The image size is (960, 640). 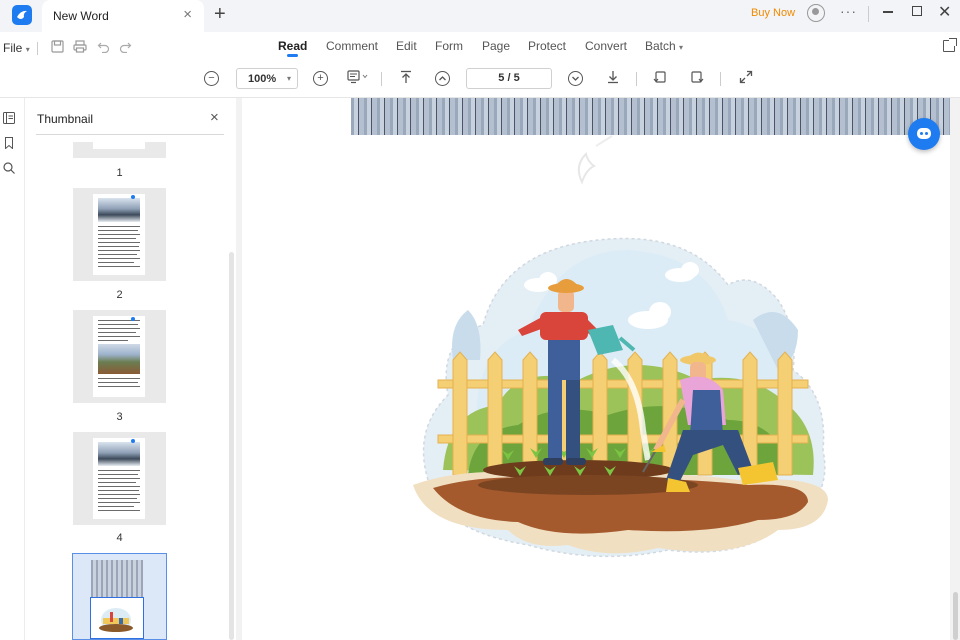 What do you see at coordinates (262, 79) in the screenshot?
I see `zoom-value: 100%` at bounding box center [262, 79].